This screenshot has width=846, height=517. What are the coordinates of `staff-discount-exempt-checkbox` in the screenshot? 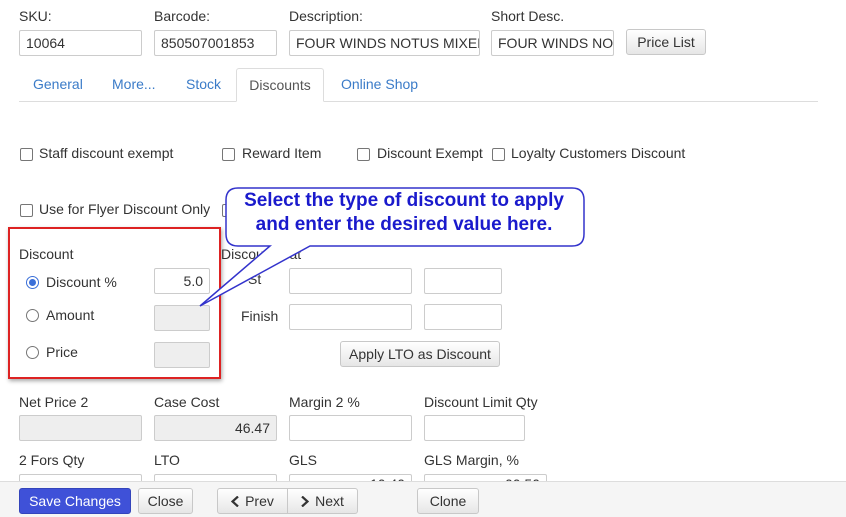 It's located at (26, 154).